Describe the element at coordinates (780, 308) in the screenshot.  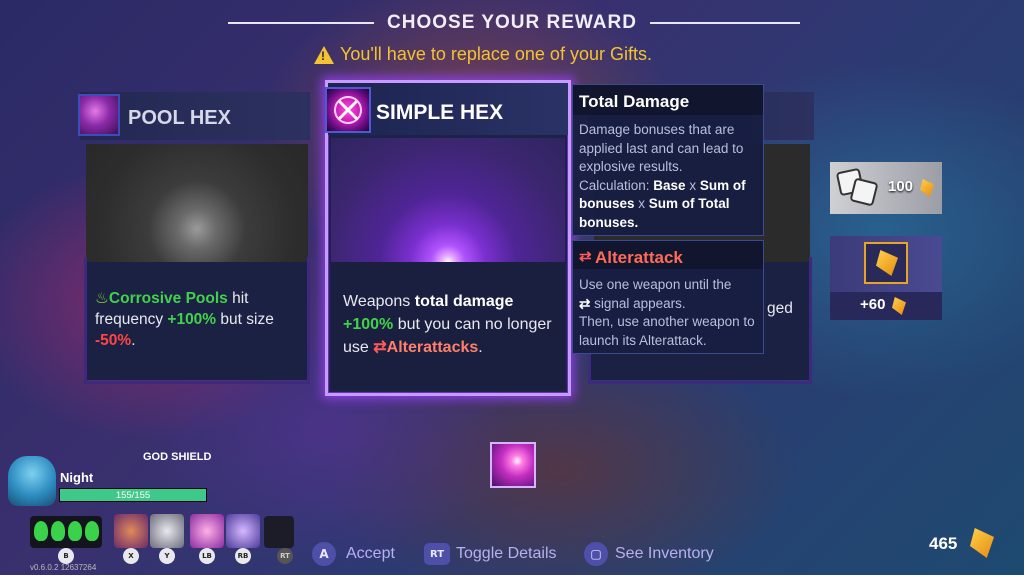
I see `desc-partial-text: ged` at that location.